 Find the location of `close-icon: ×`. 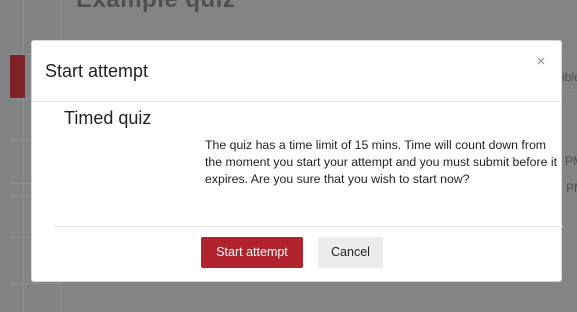

close-icon: × is located at coordinates (541, 62).